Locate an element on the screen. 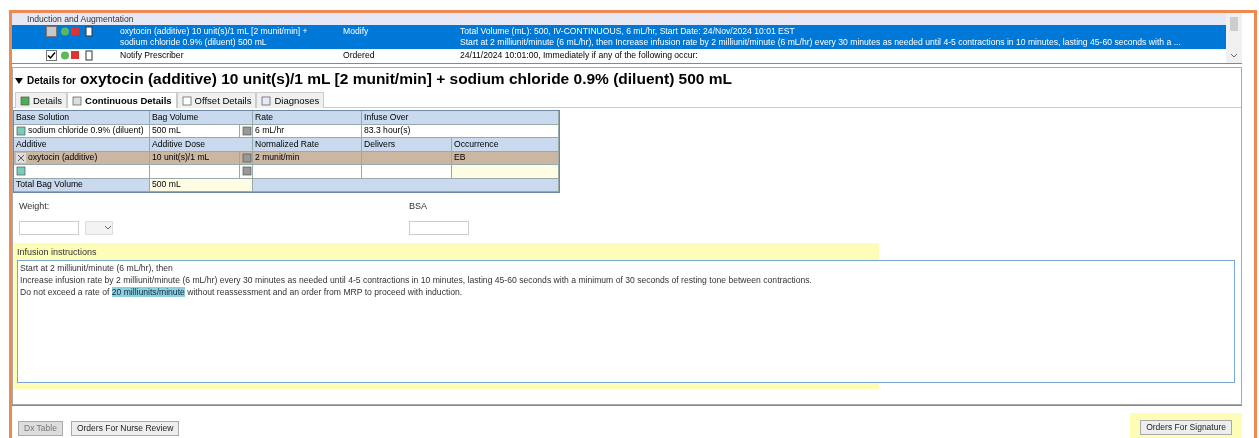  column-header: Normalized Rate is located at coordinates (307, 145).